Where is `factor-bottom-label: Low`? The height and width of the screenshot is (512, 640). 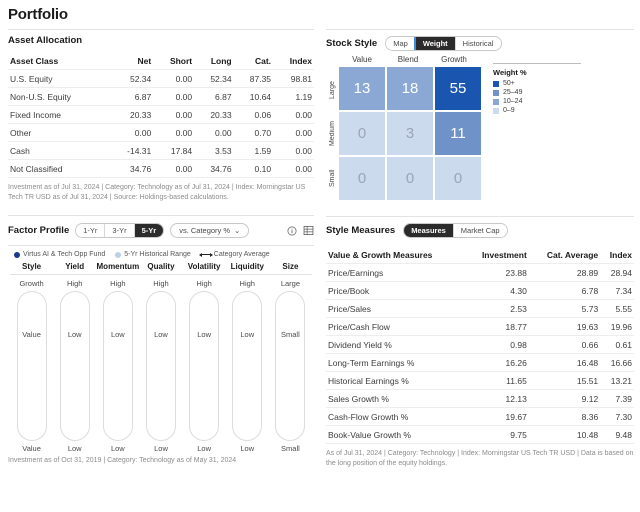
factor-bottom-label: Low is located at coordinates (161, 449).